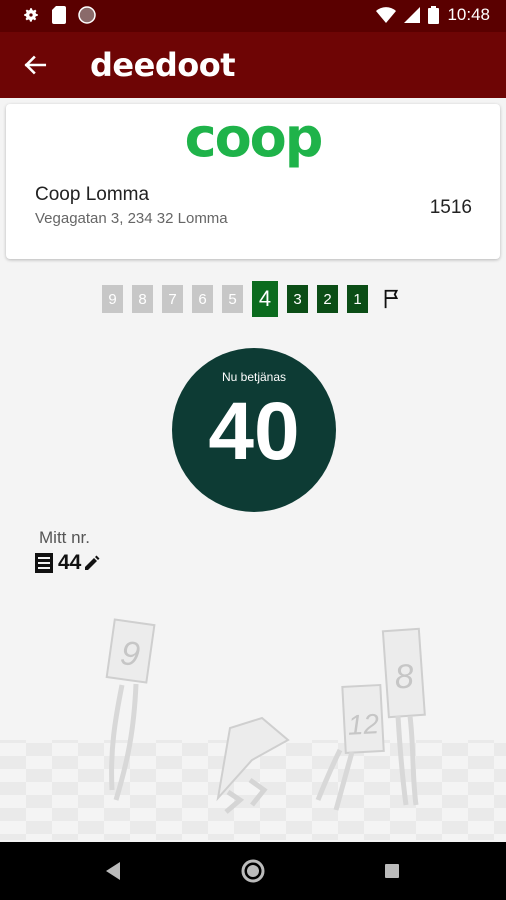 The image size is (506, 900). I want to click on queue-step: 2, so click(327, 299).